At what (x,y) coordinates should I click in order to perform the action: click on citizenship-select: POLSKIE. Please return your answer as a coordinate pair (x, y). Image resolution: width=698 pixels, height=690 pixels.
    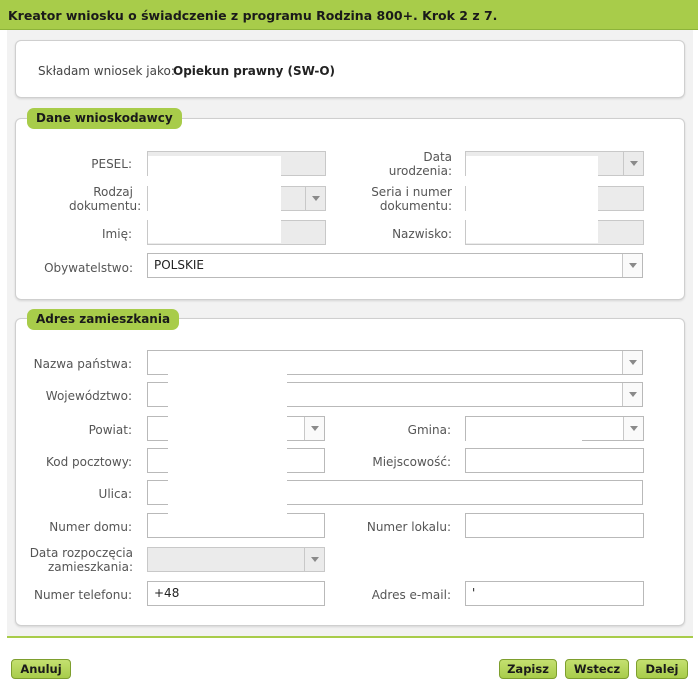
    Looking at the image, I should click on (395, 265).